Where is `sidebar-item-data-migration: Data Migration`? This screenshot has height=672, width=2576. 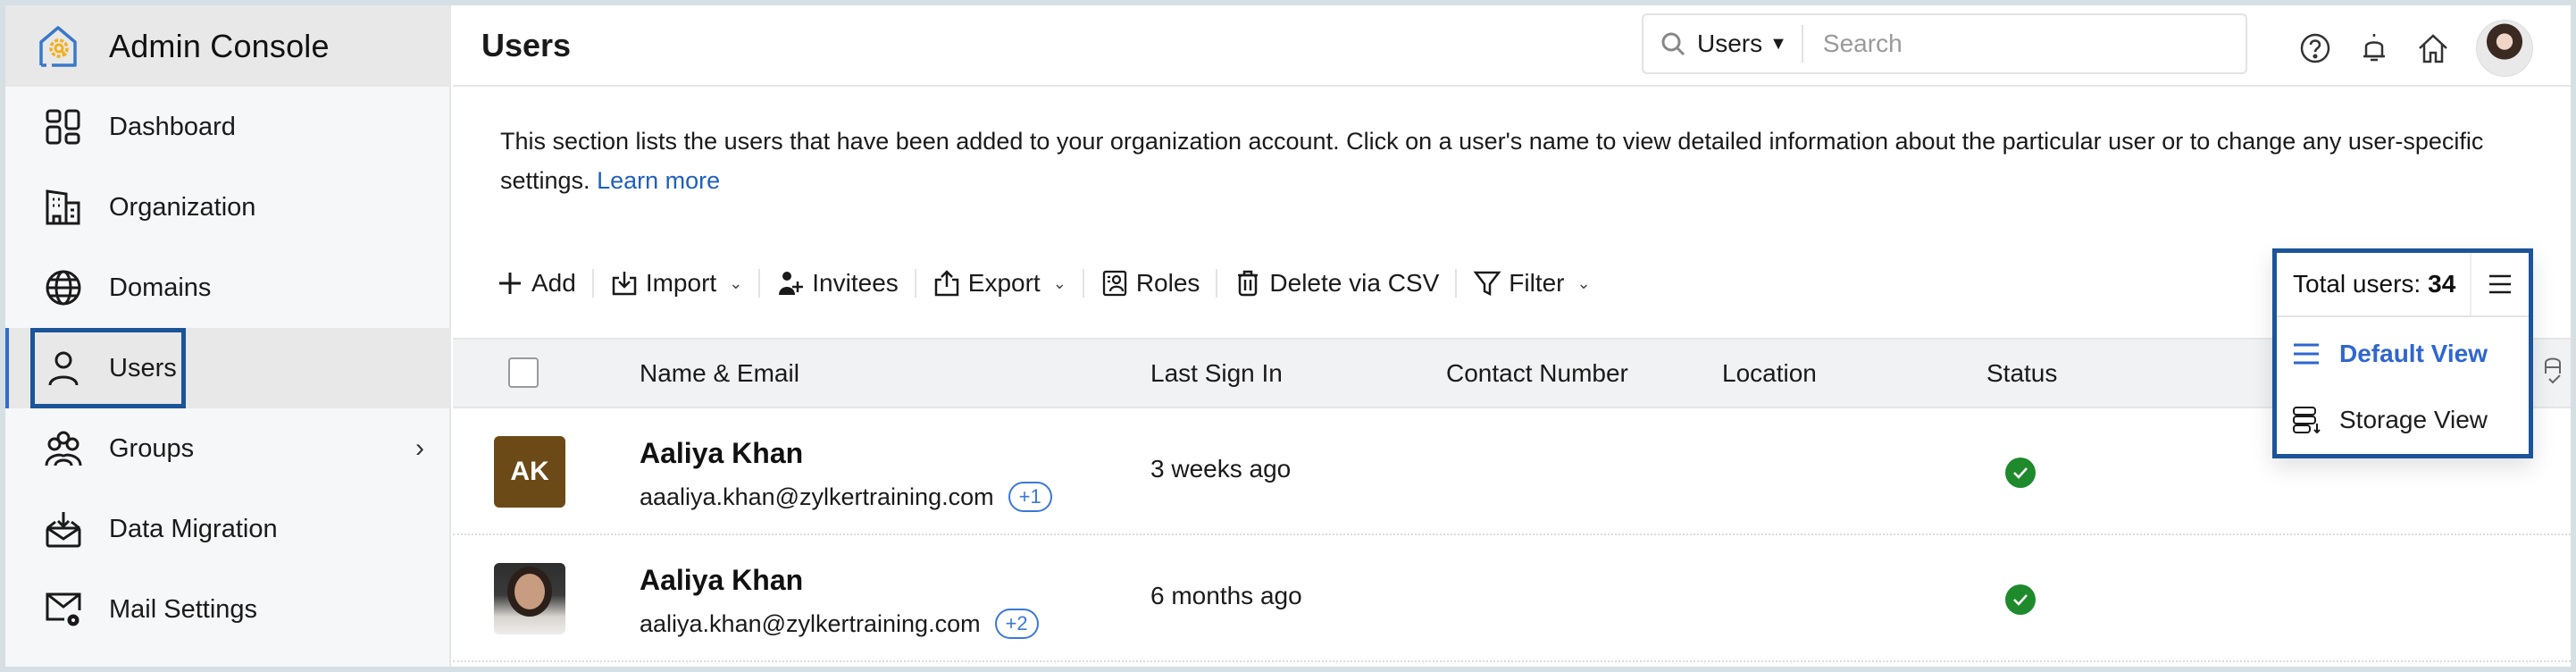 sidebar-item-data-migration: Data Migration is located at coordinates (227, 529).